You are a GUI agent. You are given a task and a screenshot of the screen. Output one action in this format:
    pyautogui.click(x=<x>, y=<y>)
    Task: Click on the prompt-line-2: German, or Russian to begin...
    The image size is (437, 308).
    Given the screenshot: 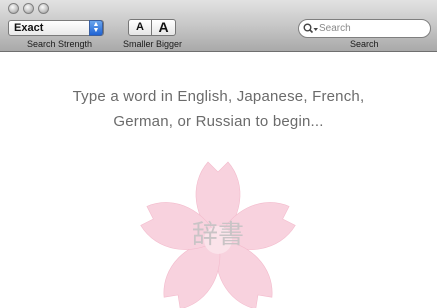 What is the action you would take?
    pyautogui.click(x=218, y=121)
    